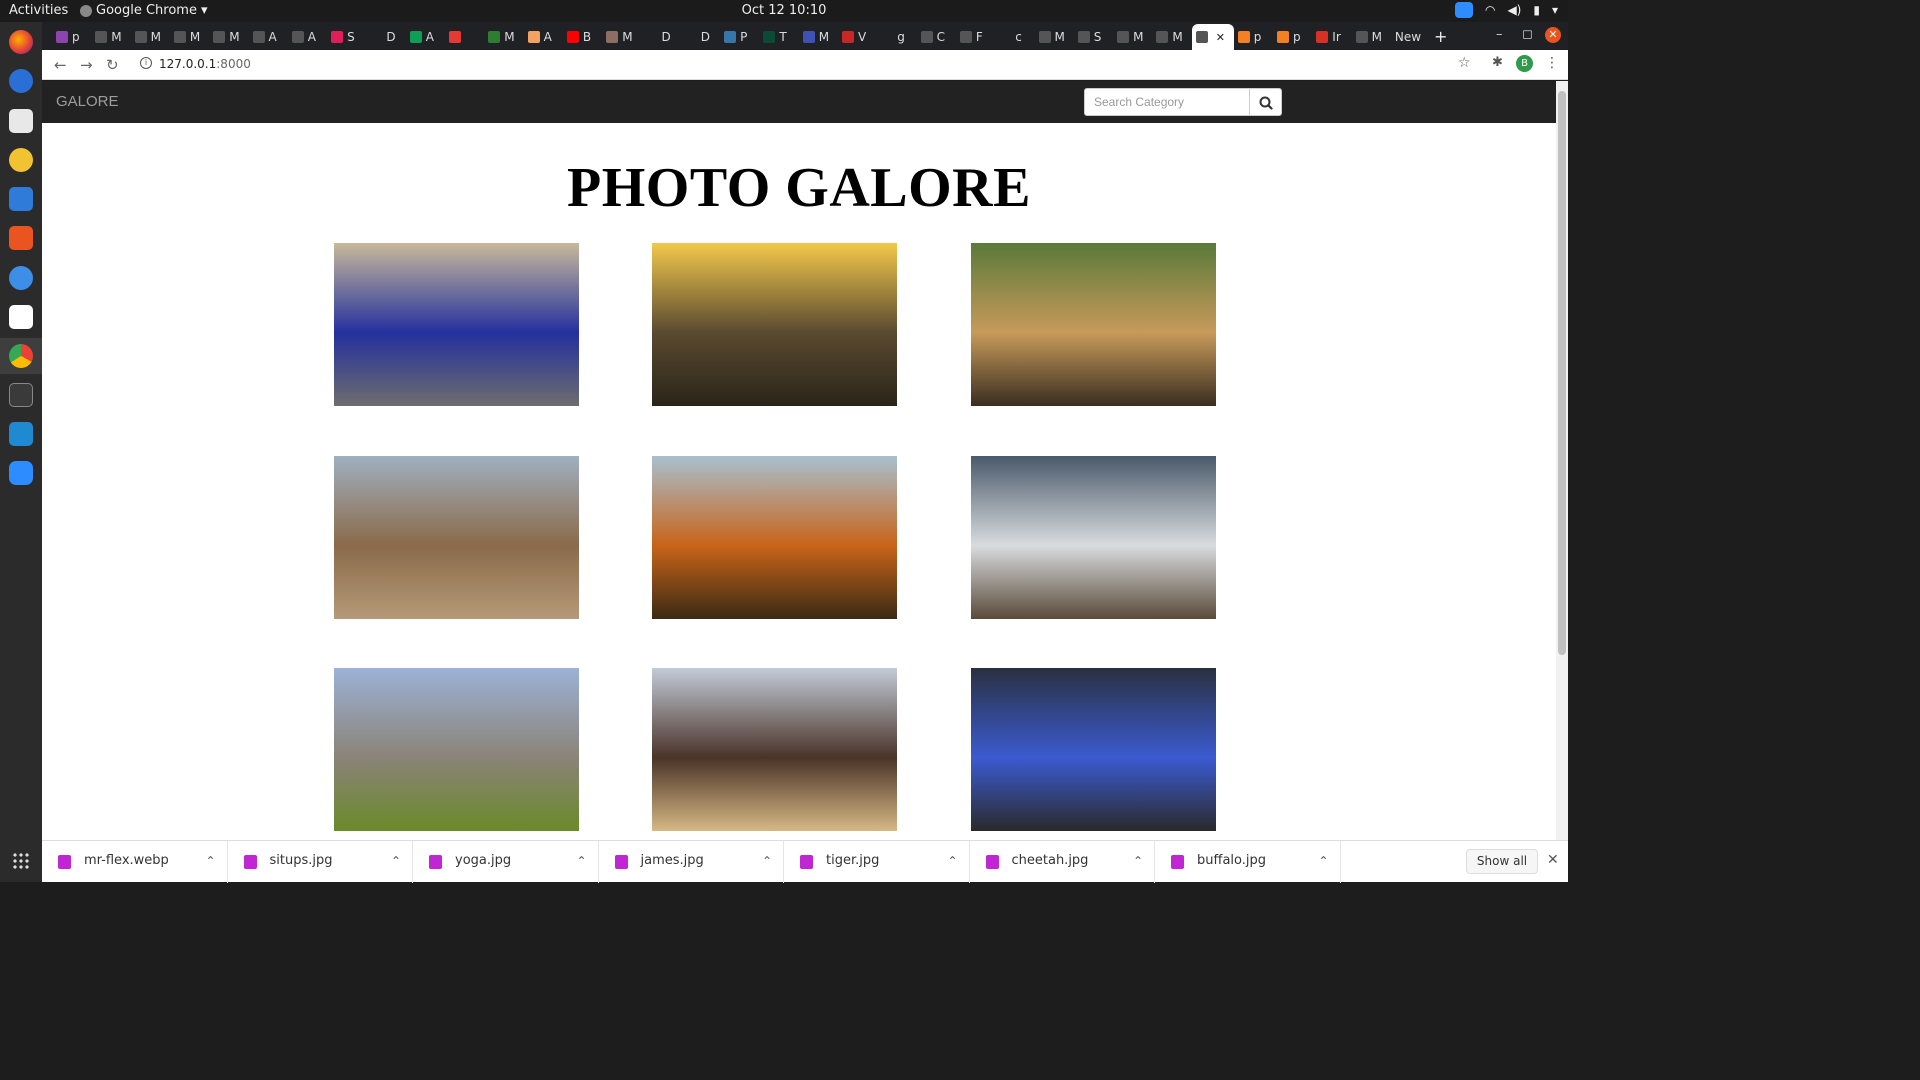 The height and width of the screenshot is (1080, 1920). Describe the element at coordinates (1463, 10) in the screenshot. I see `zoom-tray-icon` at that location.